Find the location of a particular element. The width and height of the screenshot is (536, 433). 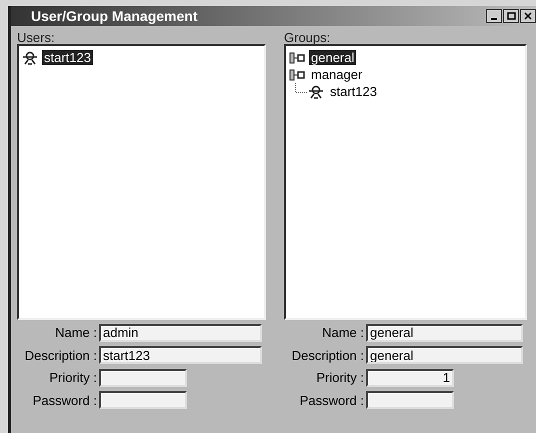

close-icon is located at coordinates (528, 16).